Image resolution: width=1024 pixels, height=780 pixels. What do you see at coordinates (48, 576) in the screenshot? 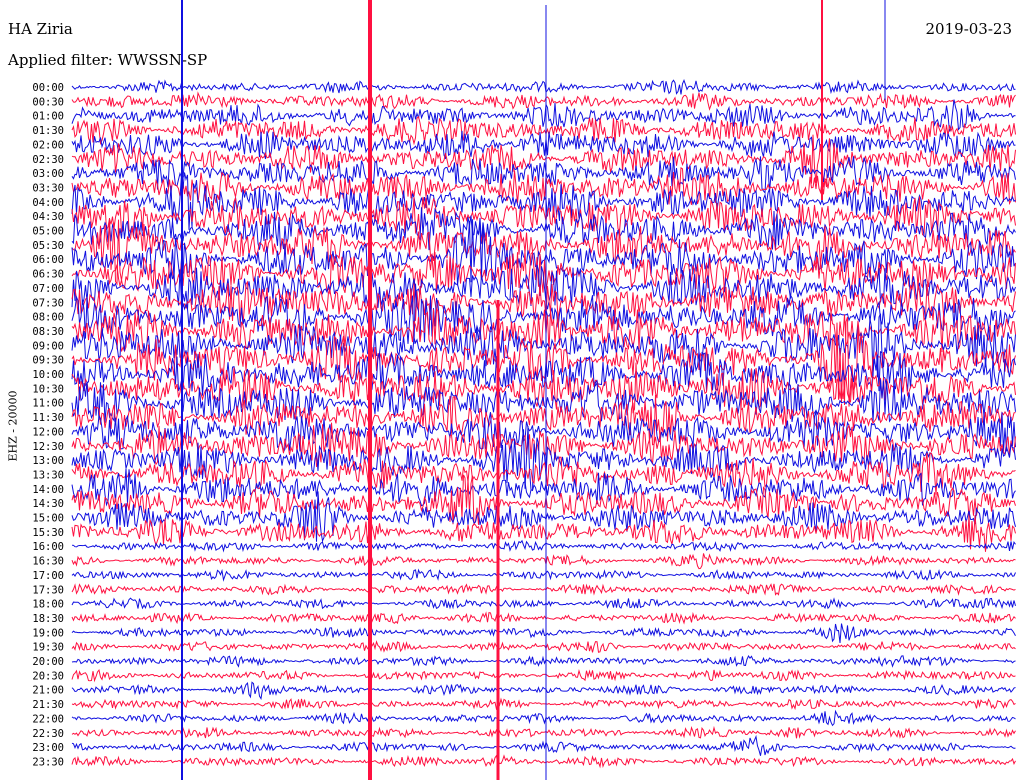
I see `tick-label: 17:00` at bounding box center [48, 576].